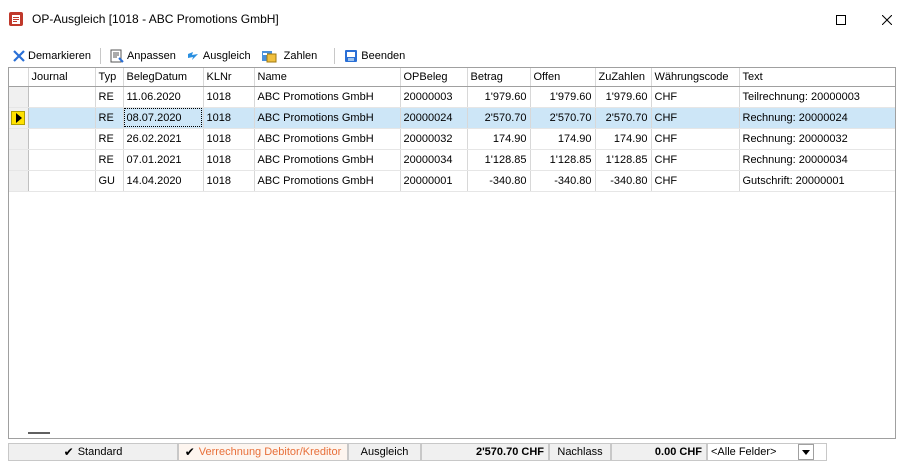 The image size is (903, 461). Describe the element at coordinates (485, 452) in the screenshot. I see `ausgleich-value: 2'570.70 CHF` at that location.